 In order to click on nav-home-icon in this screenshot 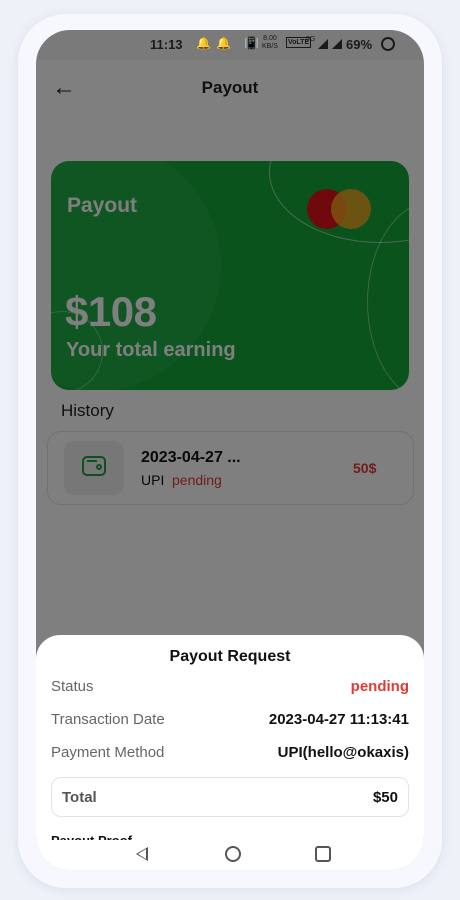, I will do `click(233, 854)`.